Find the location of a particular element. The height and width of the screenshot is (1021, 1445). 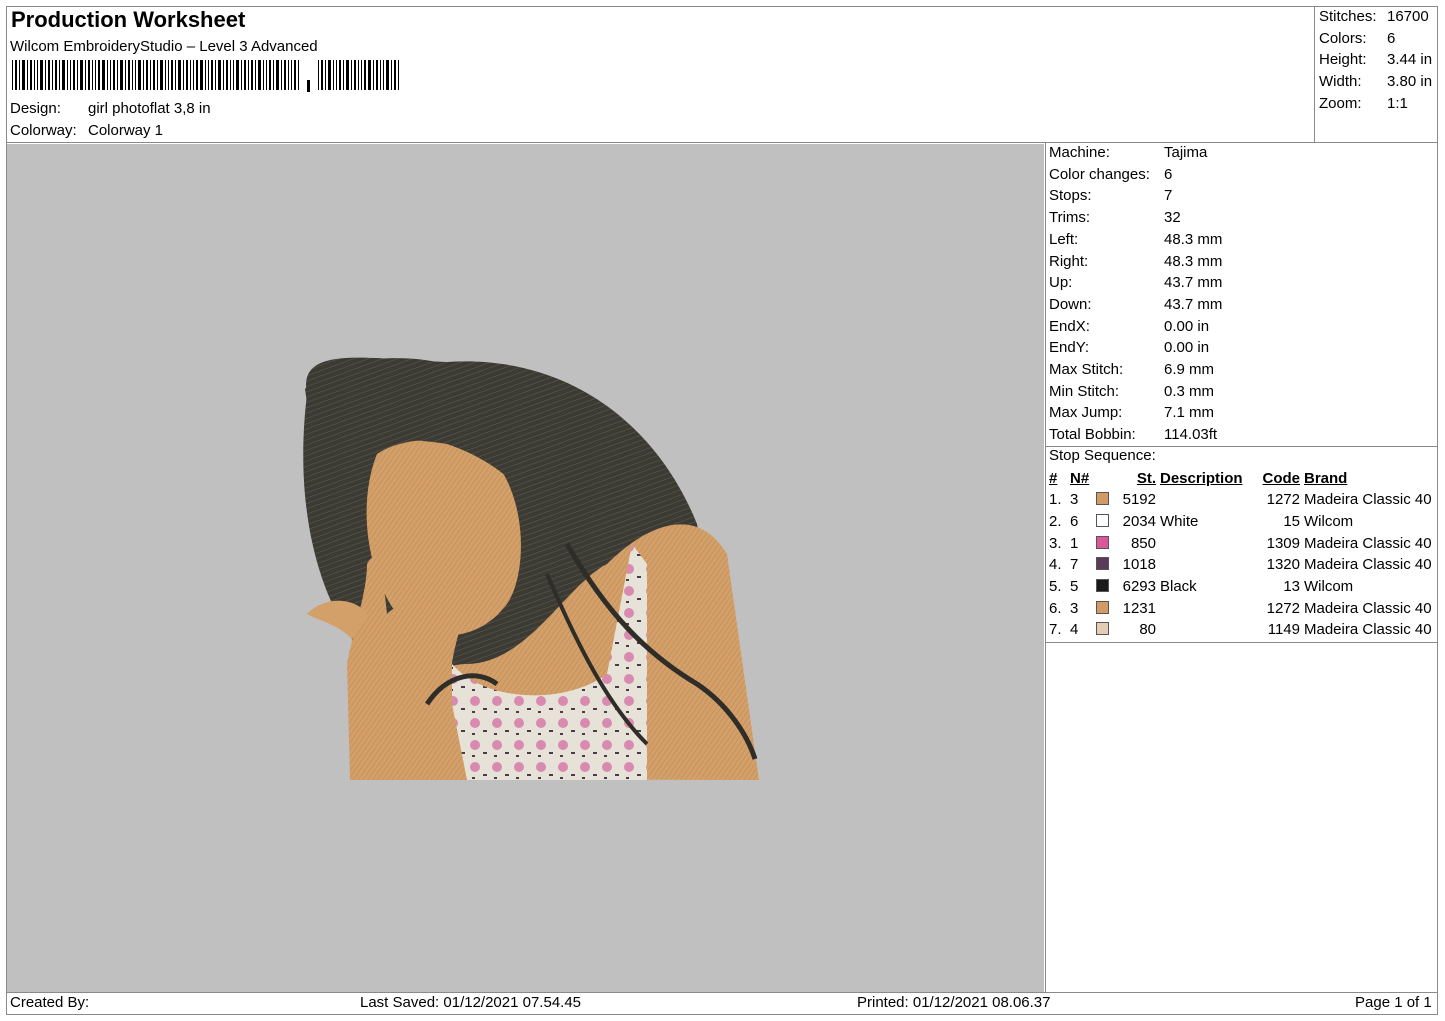

color-changes-label: Color changes: is located at coordinates (1099, 174).